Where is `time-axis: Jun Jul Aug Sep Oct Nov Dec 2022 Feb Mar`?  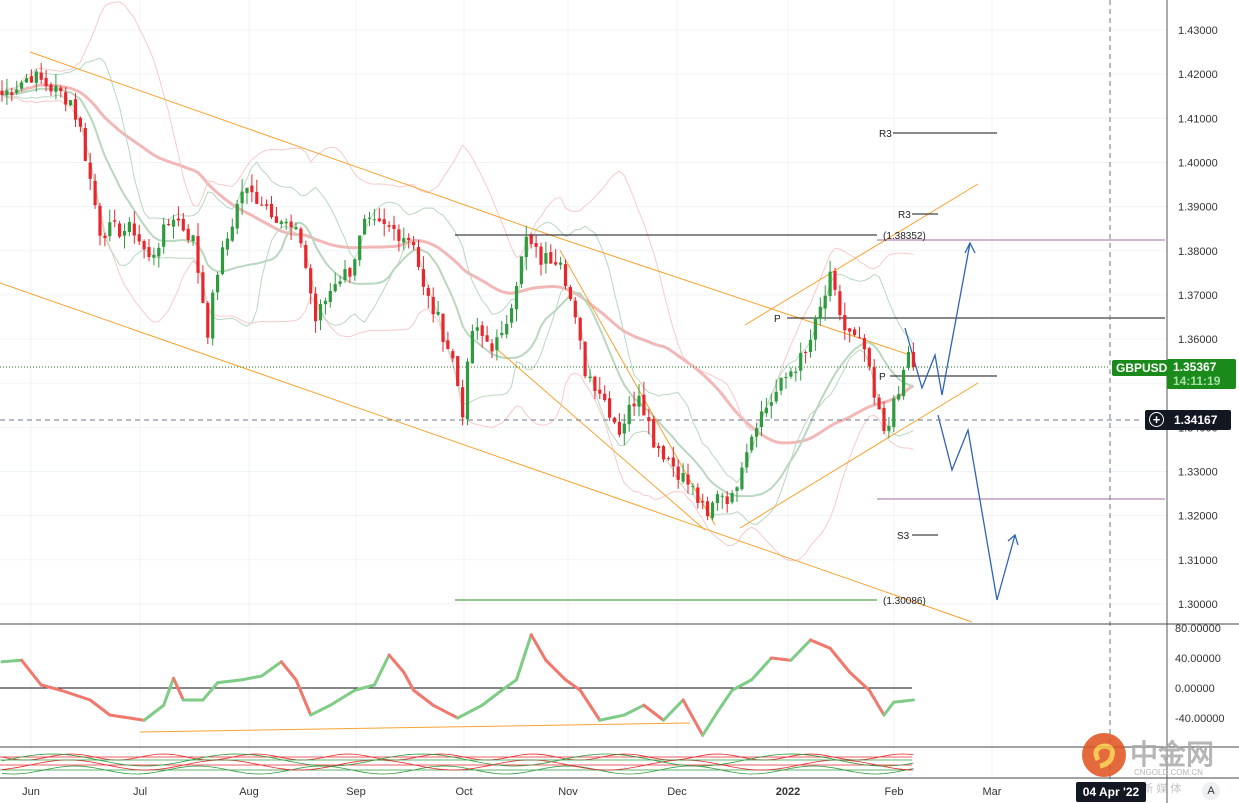 time-axis: Jun Jul Aug Sep Oct Nov Dec 2022 Feb Mar is located at coordinates (512, 792).